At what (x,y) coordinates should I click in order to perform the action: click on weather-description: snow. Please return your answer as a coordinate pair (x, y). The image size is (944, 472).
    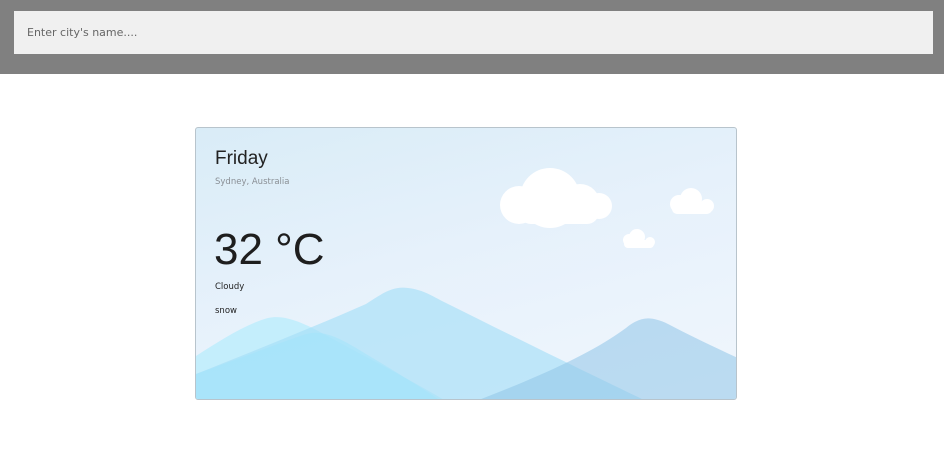
    Looking at the image, I should click on (226, 311).